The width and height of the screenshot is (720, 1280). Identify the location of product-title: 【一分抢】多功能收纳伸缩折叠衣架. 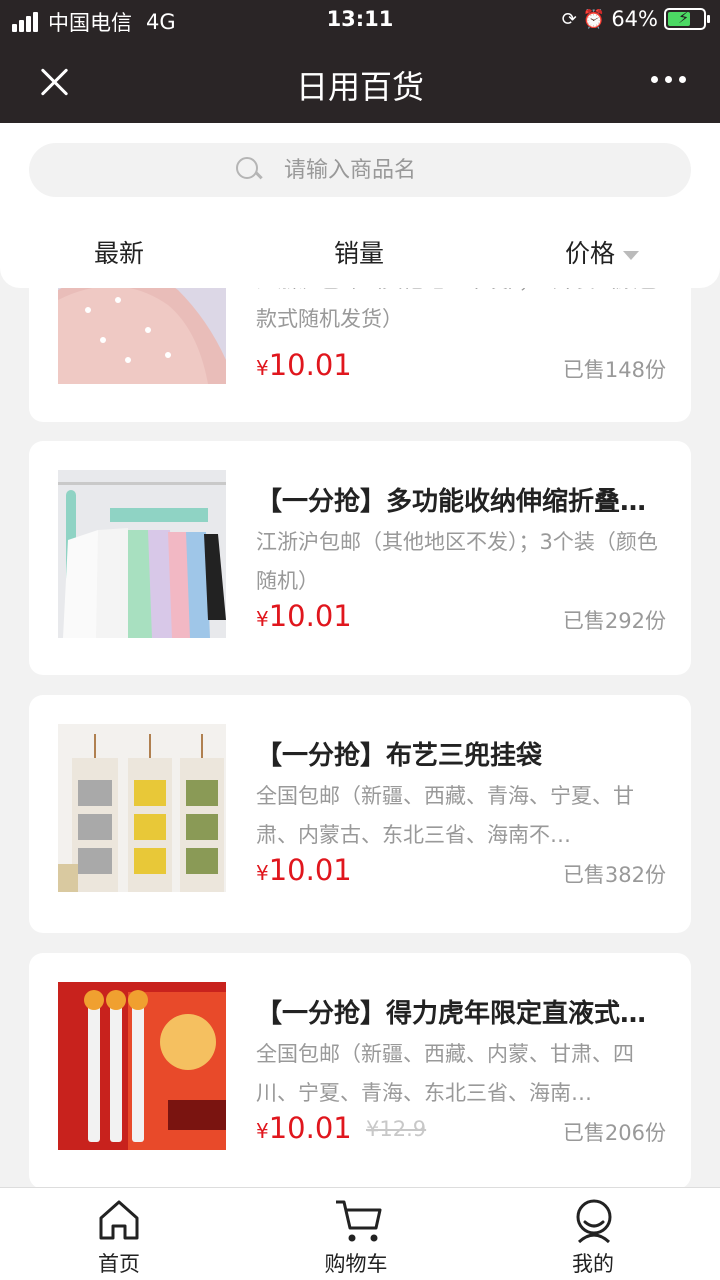
(461, 502).